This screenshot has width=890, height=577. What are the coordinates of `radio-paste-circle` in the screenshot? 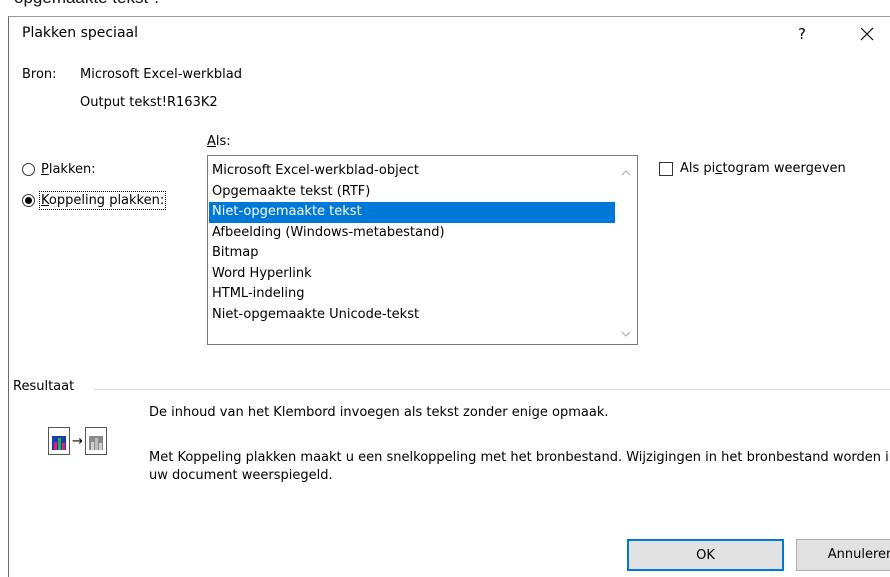 It's located at (28, 169).